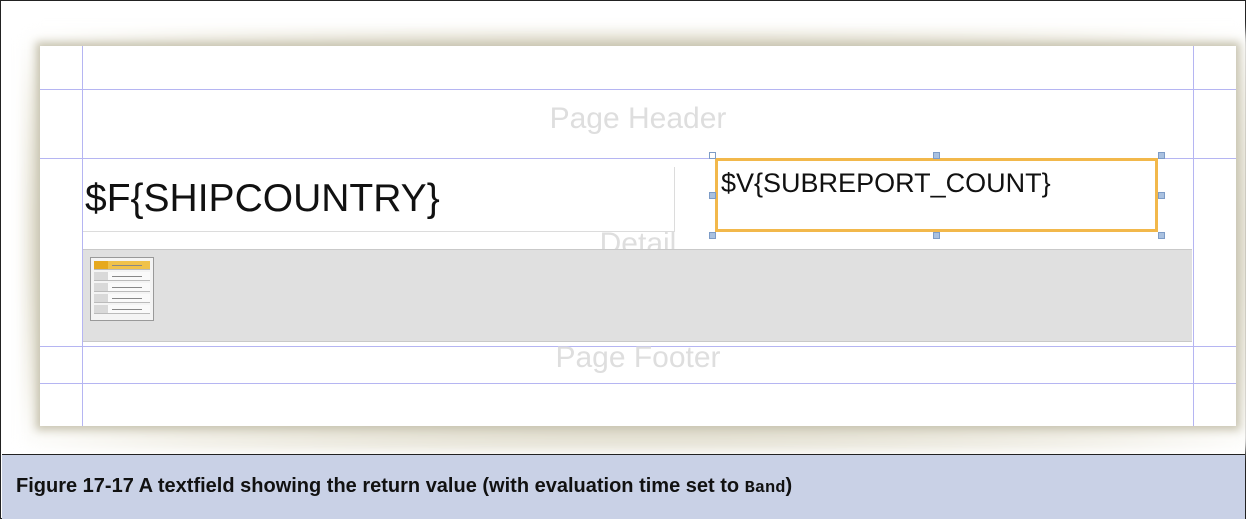 This screenshot has width=1246, height=519. I want to click on resize-handle-right, so click(1161, 195).